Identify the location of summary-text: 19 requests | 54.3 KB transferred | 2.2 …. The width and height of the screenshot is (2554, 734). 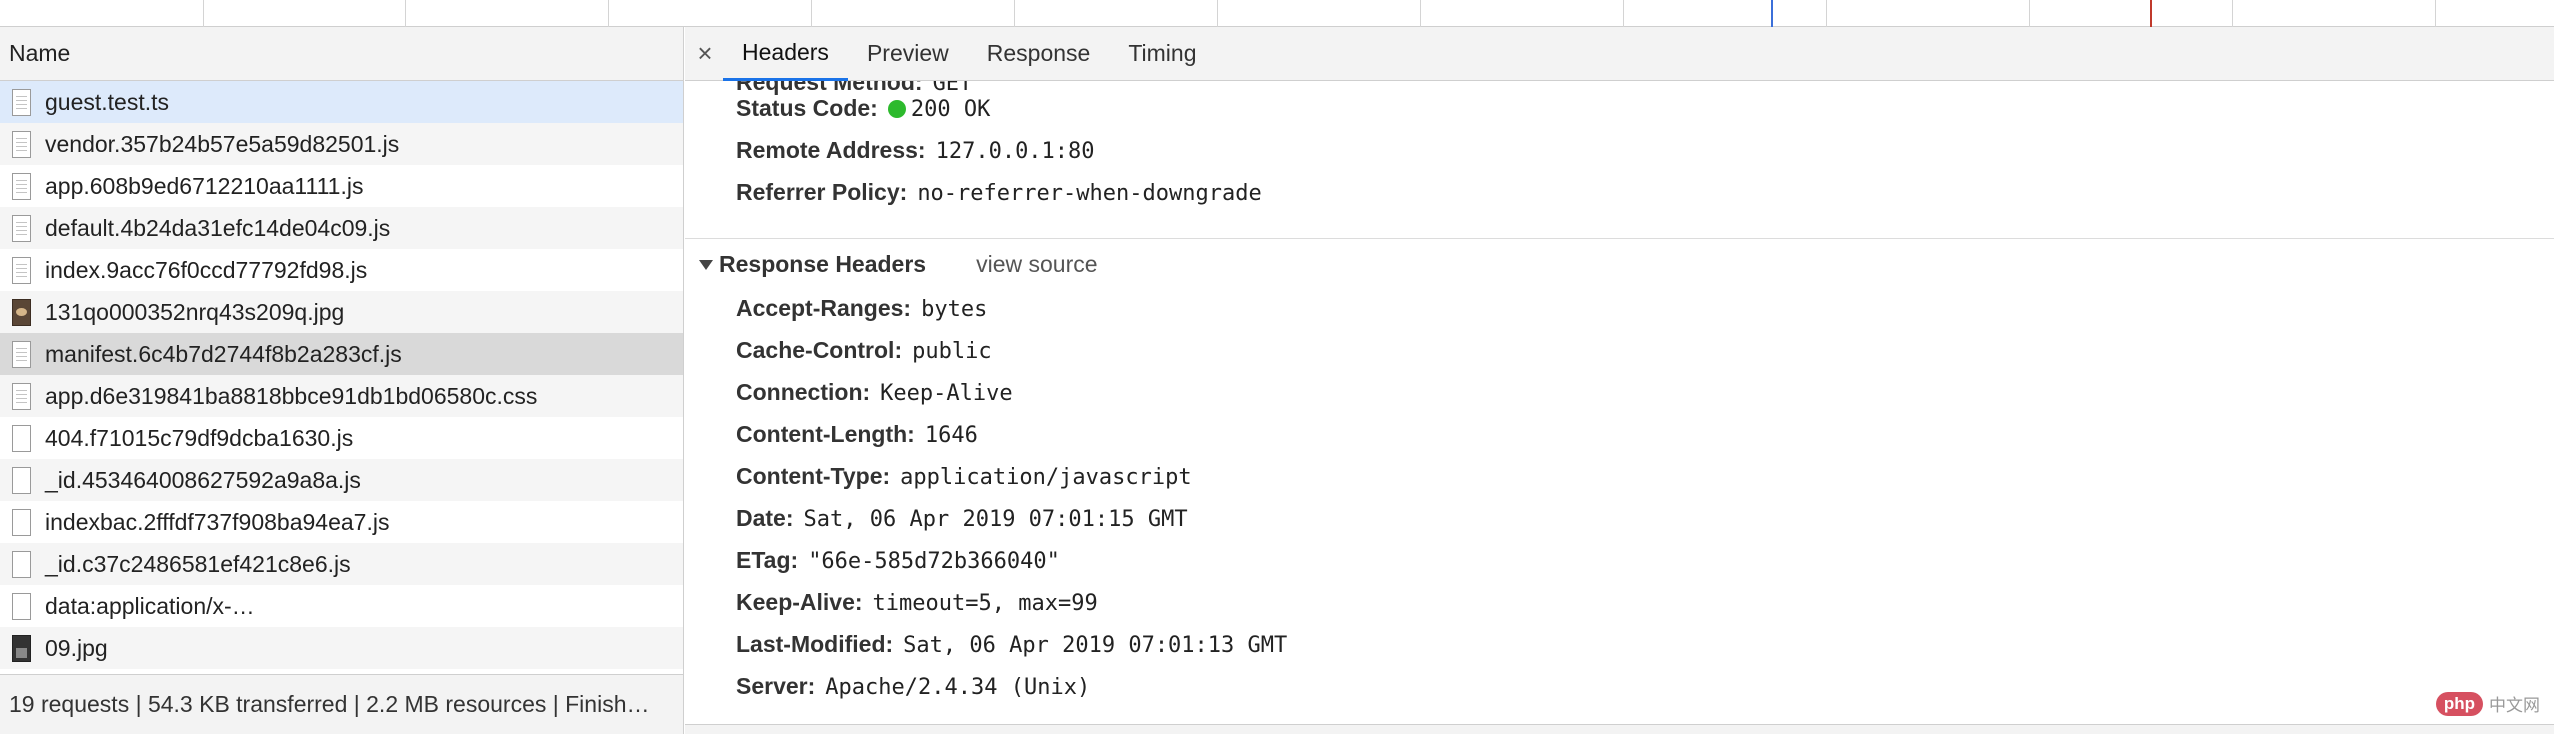
(329, 704).